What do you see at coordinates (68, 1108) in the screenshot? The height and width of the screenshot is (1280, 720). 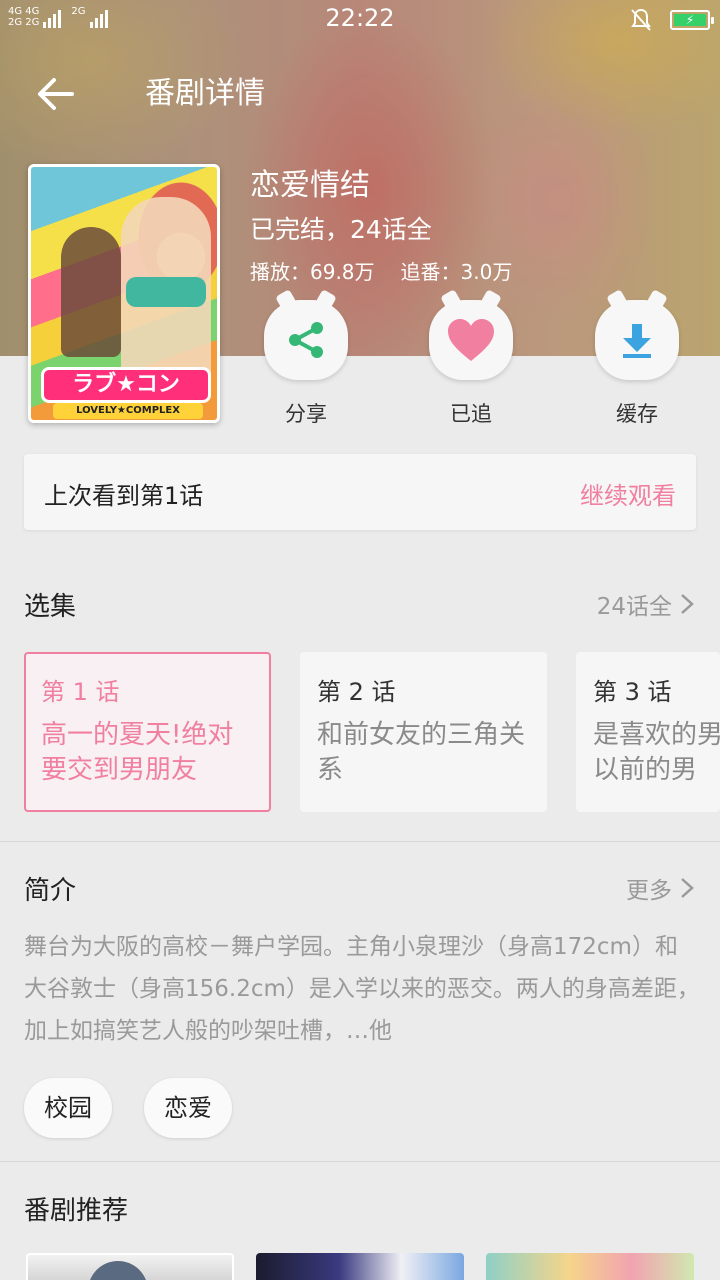 I see `tag-campus: 校园` at bounding box center [68, 1108].